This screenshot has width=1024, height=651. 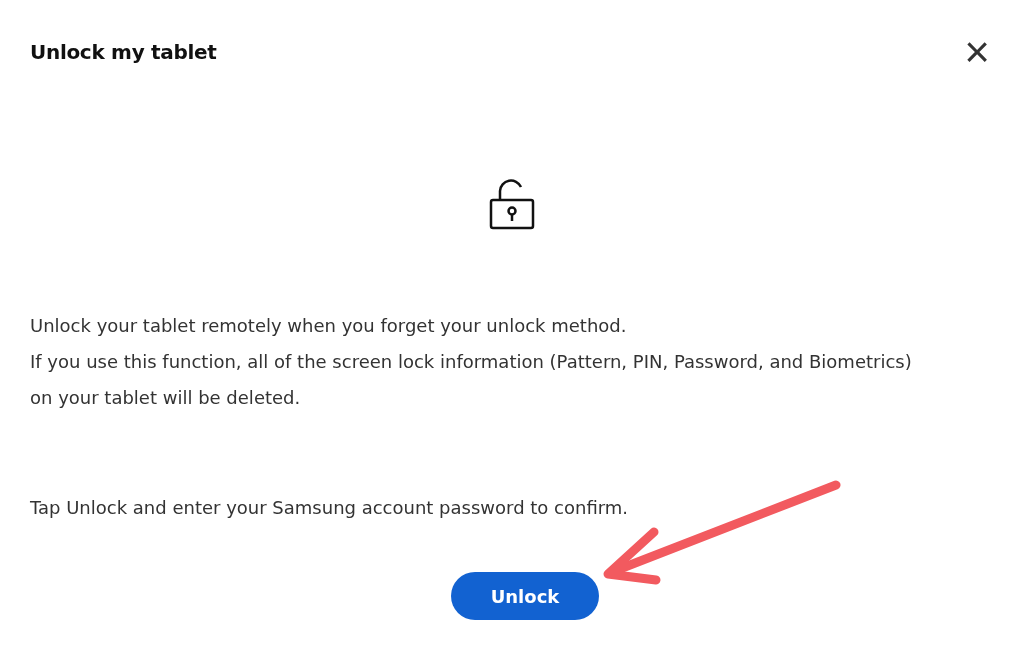 What do you see at coordinates (512, 204) in the screenshot?
I see `unlocked-padlock-icon` at bounding box center [512, 204].